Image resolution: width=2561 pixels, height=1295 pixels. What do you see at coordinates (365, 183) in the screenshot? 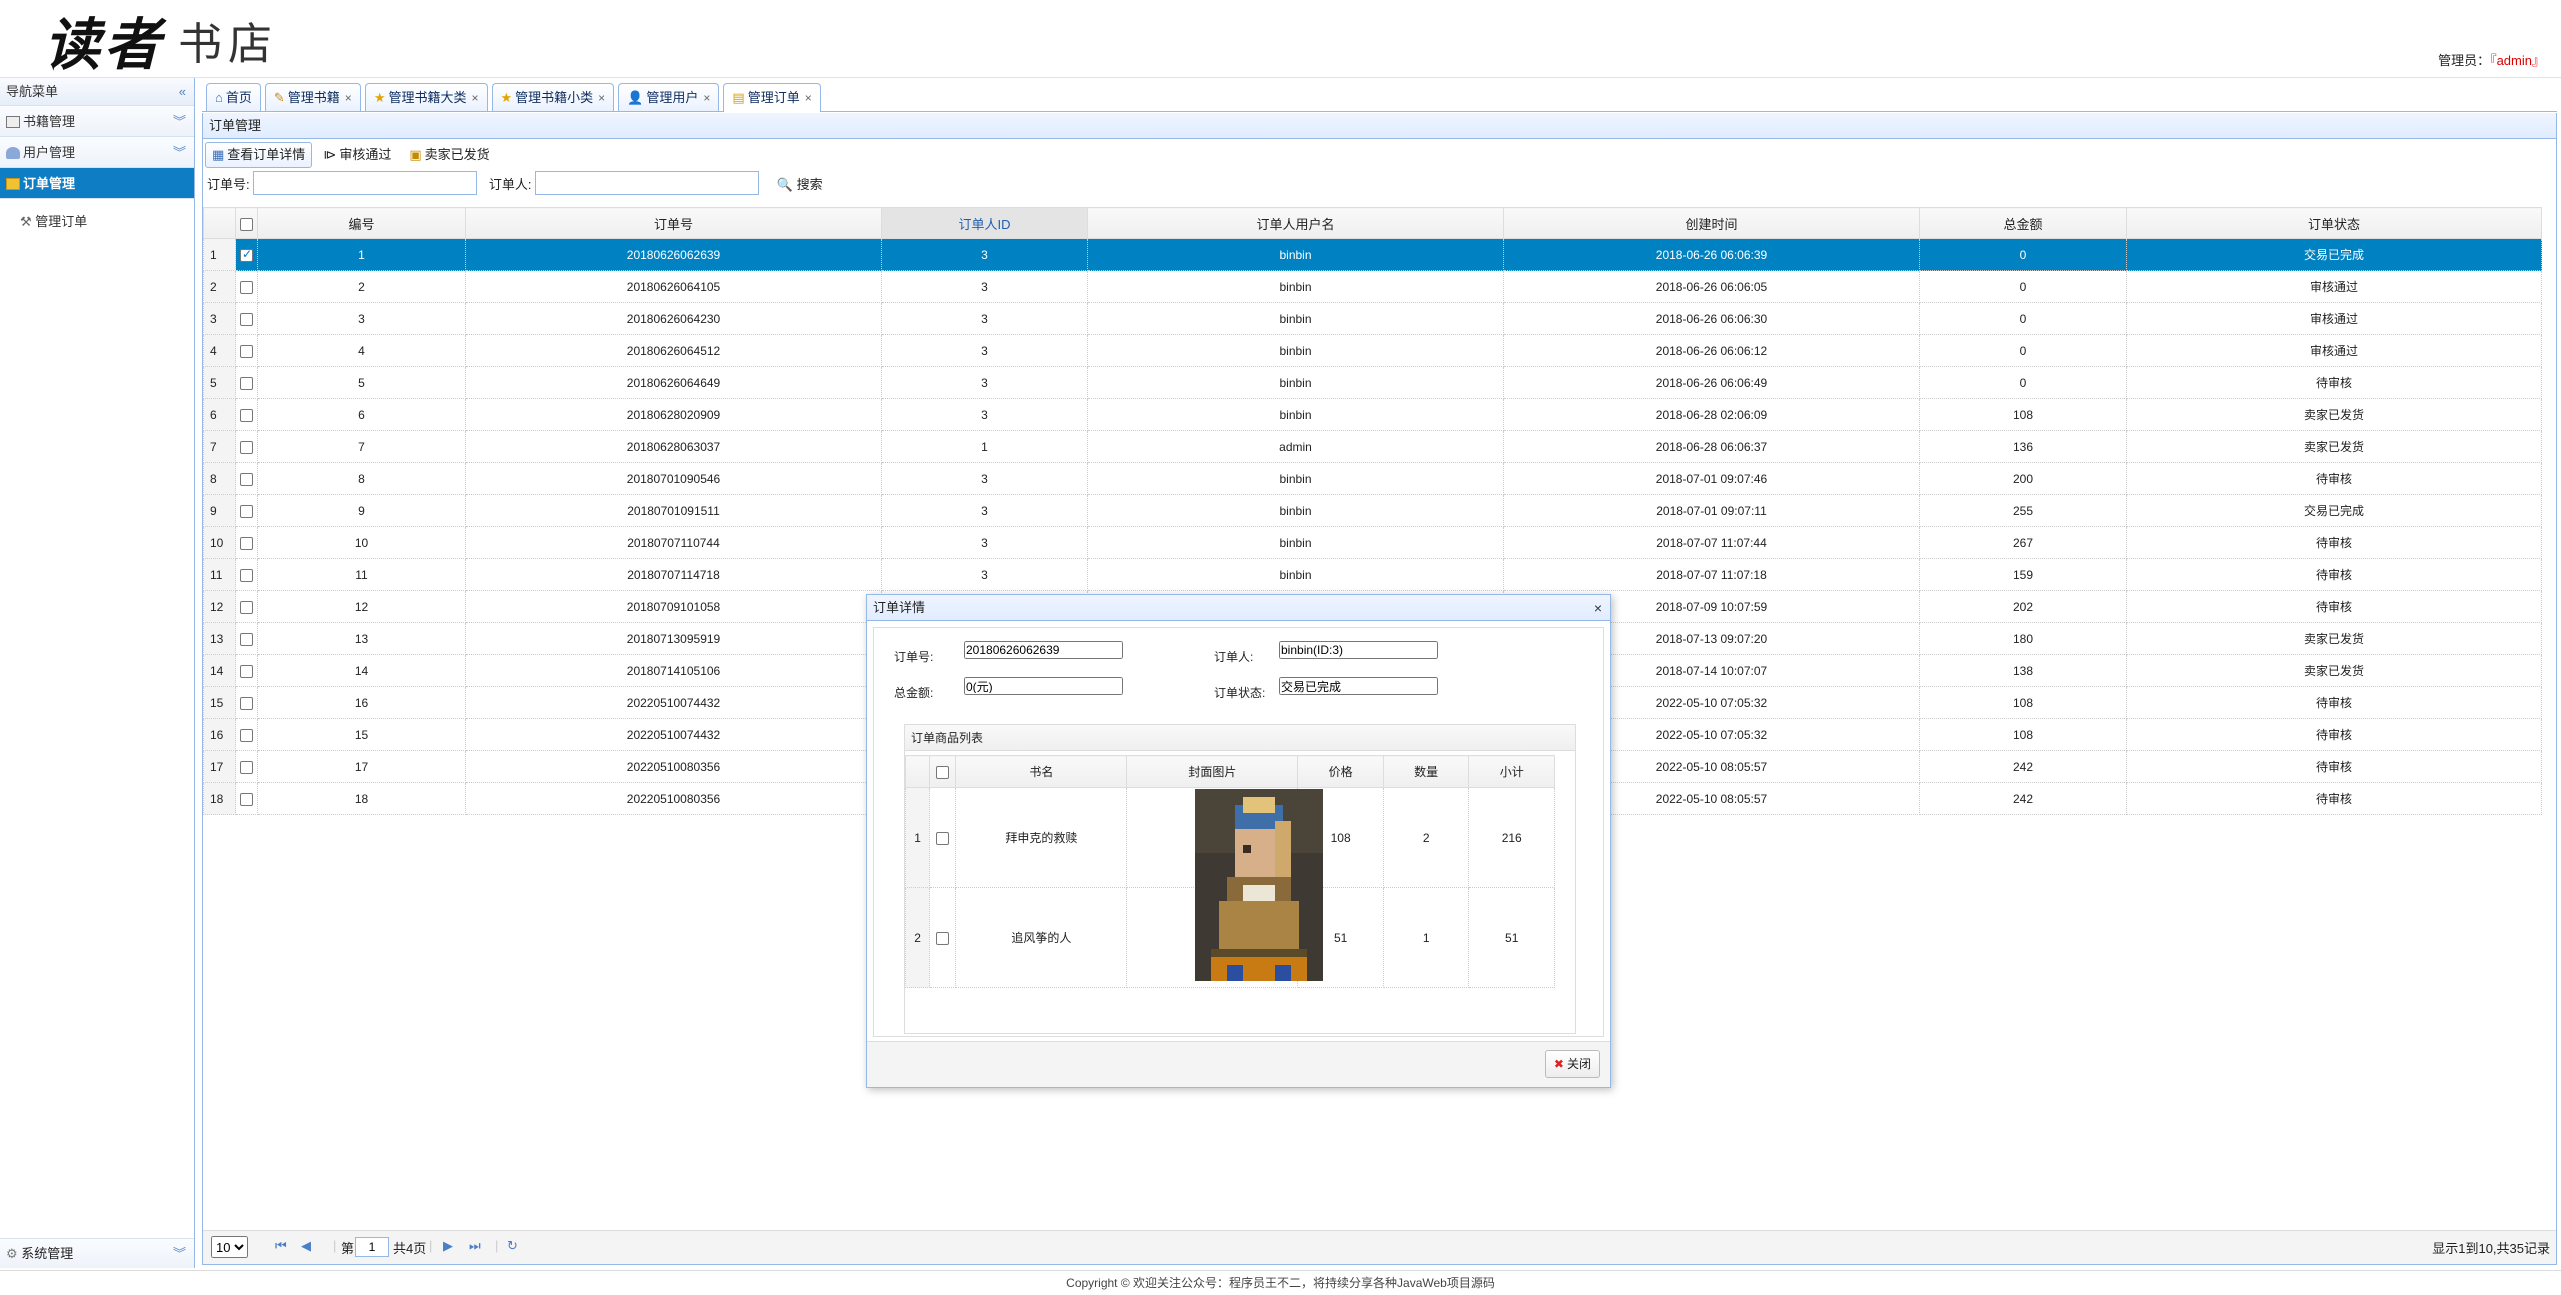
I see `order-no-input` at bounding box center [365, 183].